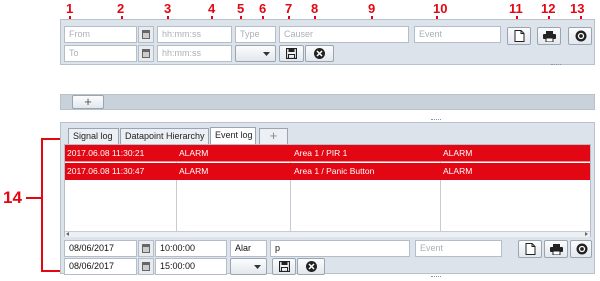 The width and height of the screenshot is (600, 281). Describe the element at coordinates (93, 136) in the screenshot. I see `tab-signal-log: Signal log` at that location.